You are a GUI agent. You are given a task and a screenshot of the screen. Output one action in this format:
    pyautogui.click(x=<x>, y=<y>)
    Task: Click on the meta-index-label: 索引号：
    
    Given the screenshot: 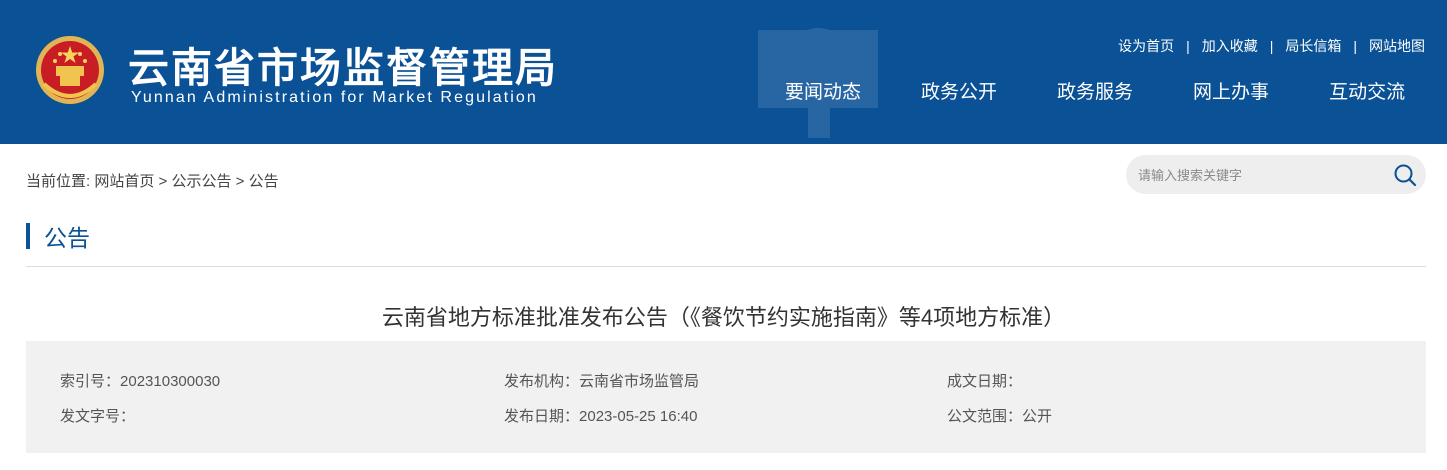 What is the action you would take?
    pyautogui.click(x=90, y=381)
    